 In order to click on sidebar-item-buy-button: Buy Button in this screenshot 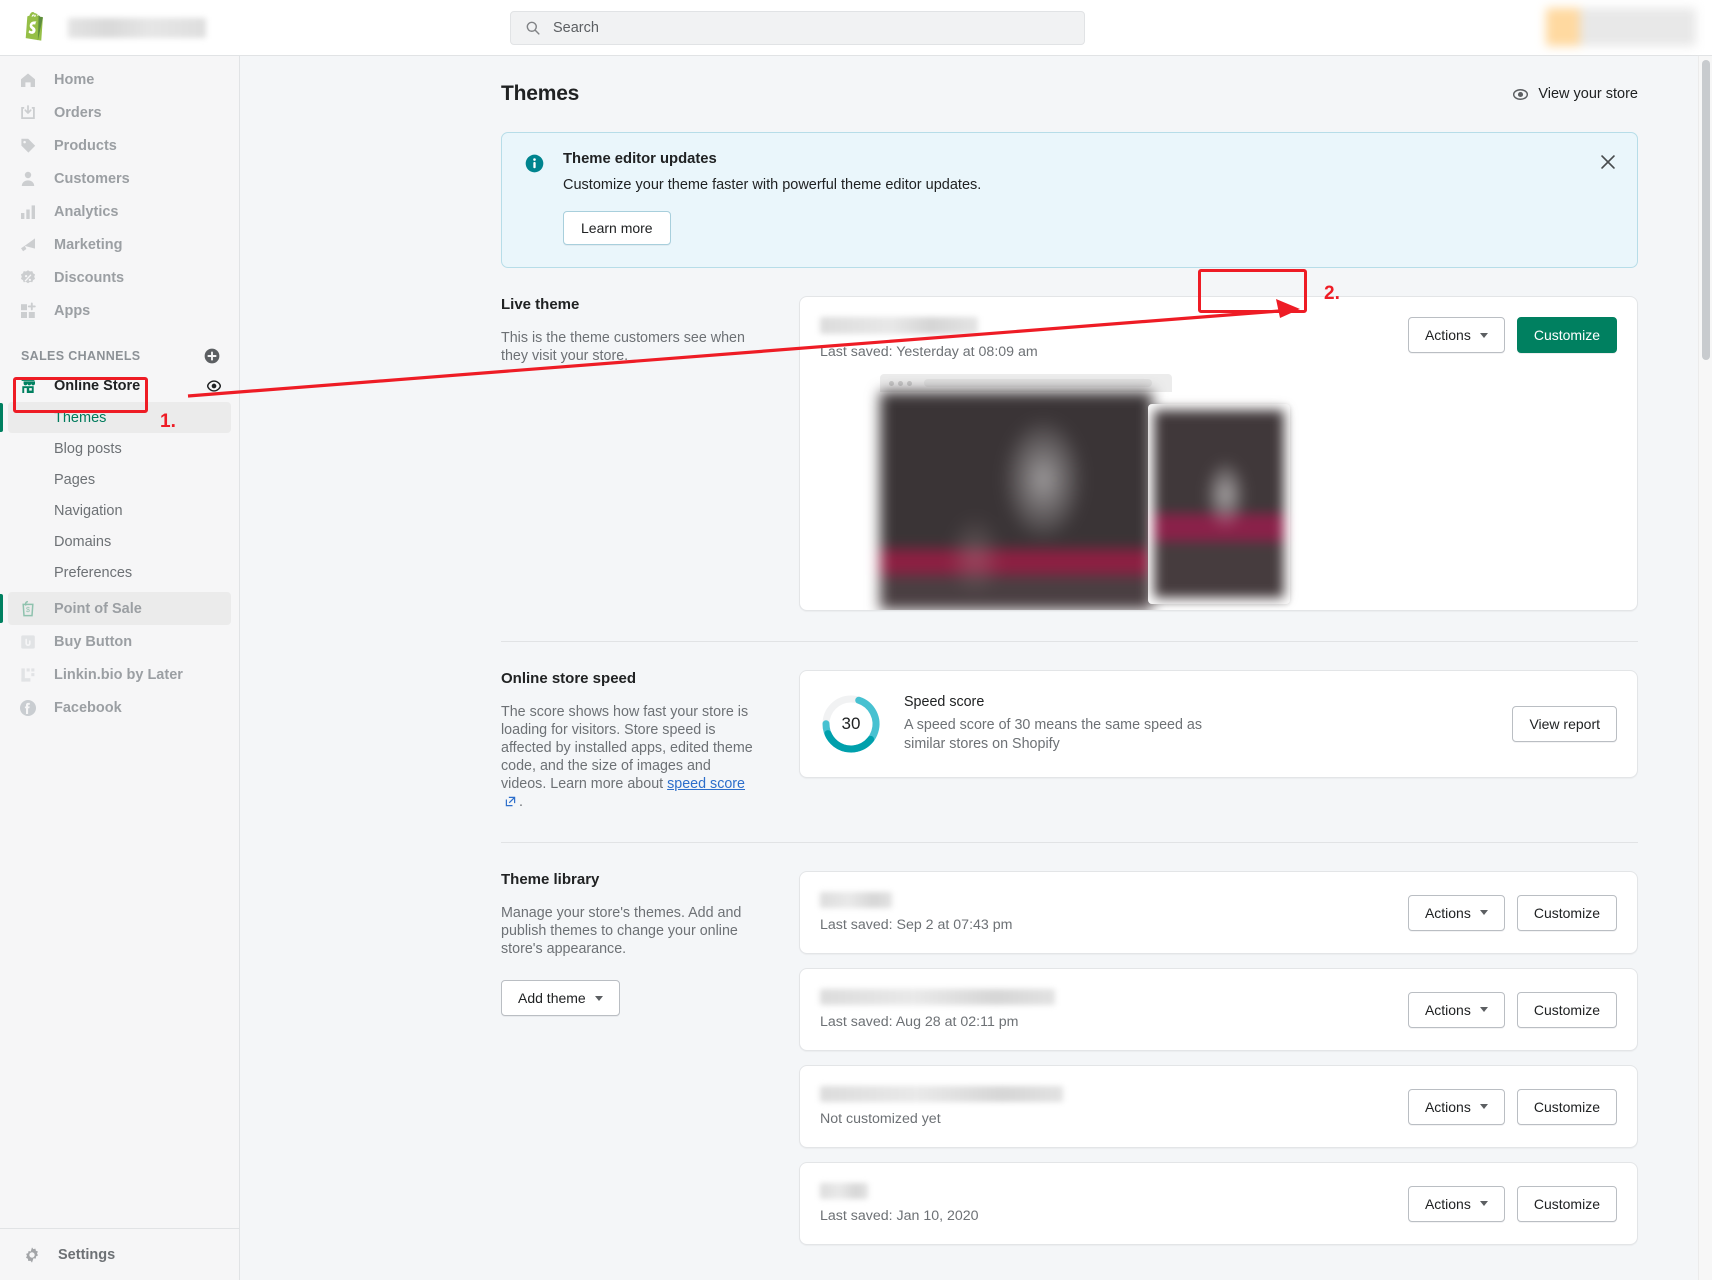, I will do `click(119, 641)`.